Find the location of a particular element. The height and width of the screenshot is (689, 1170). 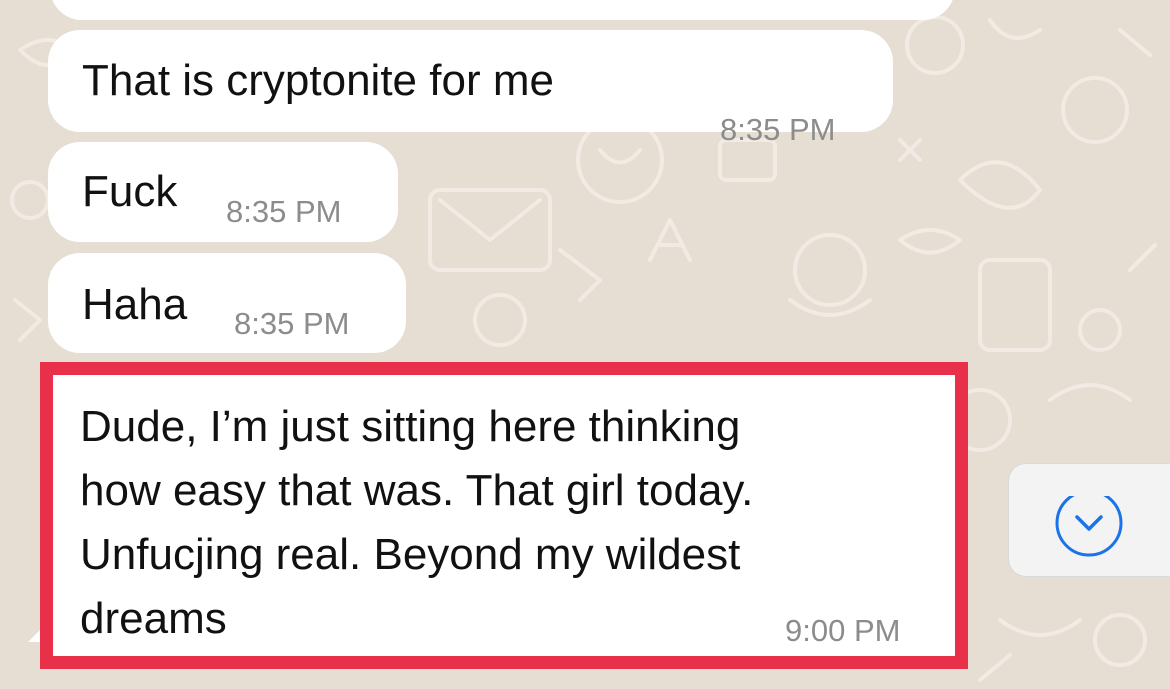

chevron-down-icon is located at coordinates (1089, 526).